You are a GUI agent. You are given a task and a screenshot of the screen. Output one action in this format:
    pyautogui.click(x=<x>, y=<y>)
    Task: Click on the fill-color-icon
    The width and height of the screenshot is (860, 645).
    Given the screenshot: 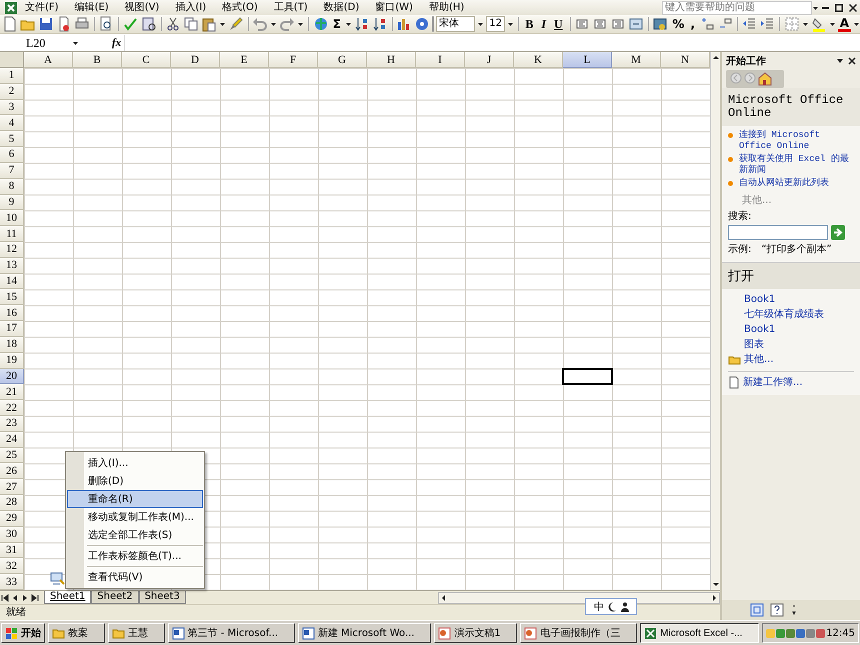 What is the action you would take?
    pyautogui.click(x=818, y=24)
    